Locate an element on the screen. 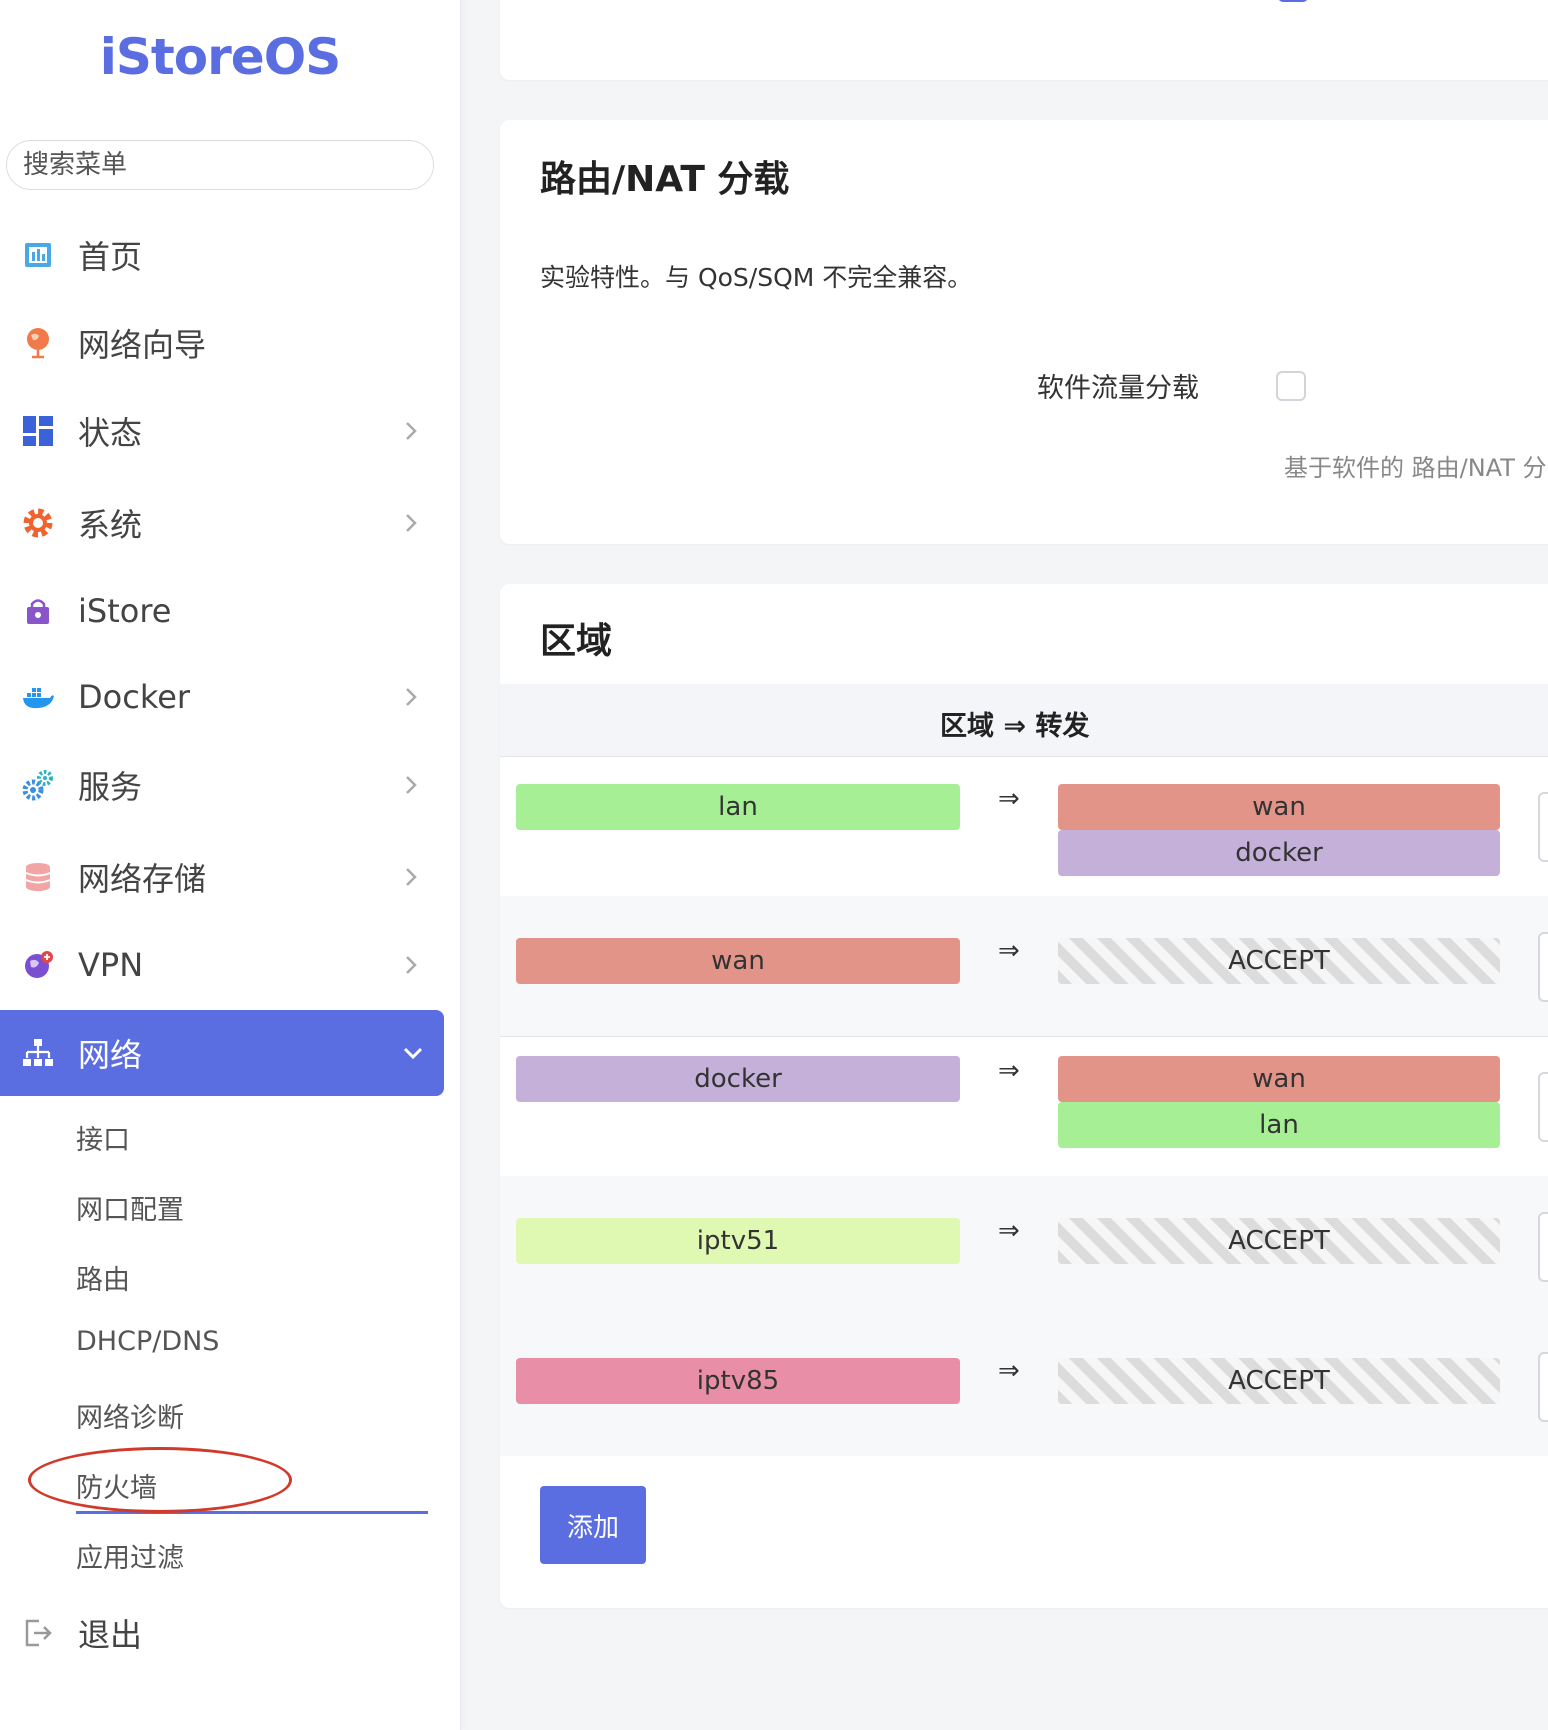  submenu-item-diagnostics: 网络诊断 is located at coordinates (130, 1415).